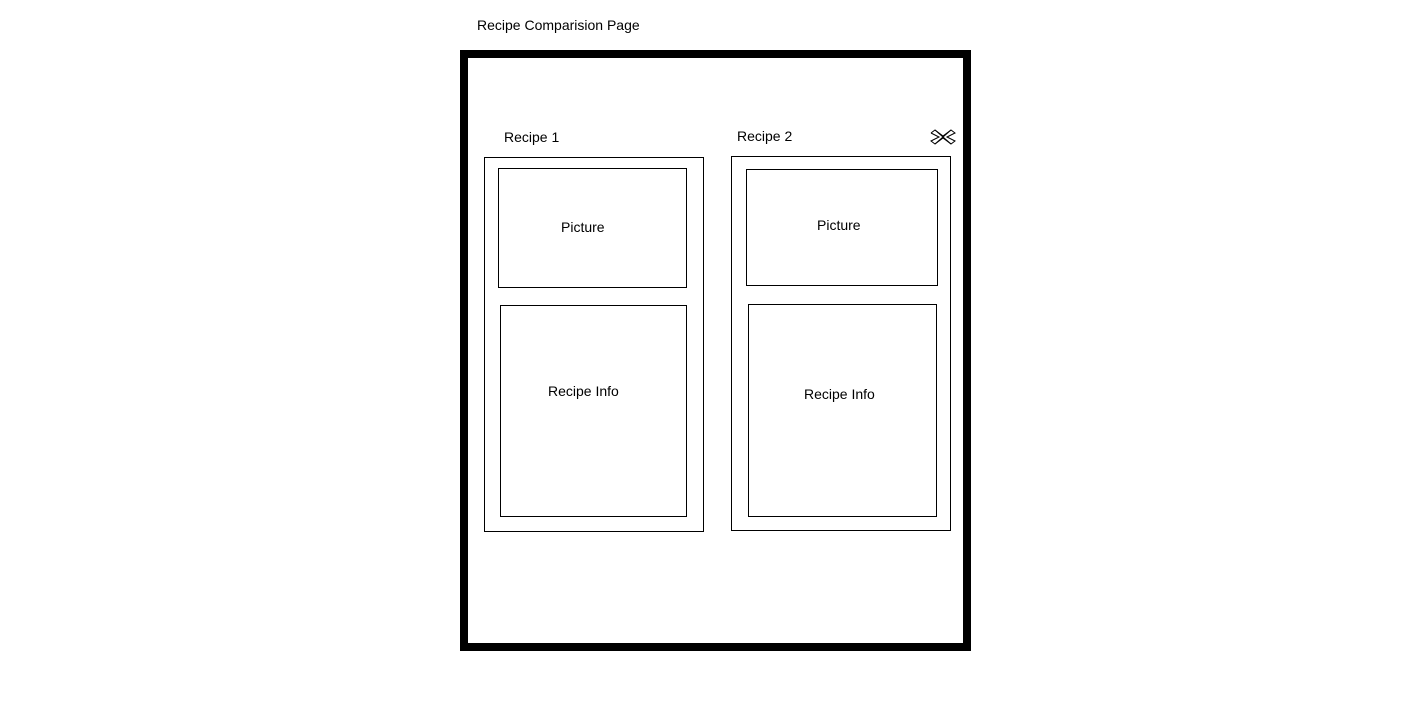  What do you see at coordinates (765, 136) in the screenshot?
I see `recipe-2-label: Recipe 2` at bounding box center [765, 136].